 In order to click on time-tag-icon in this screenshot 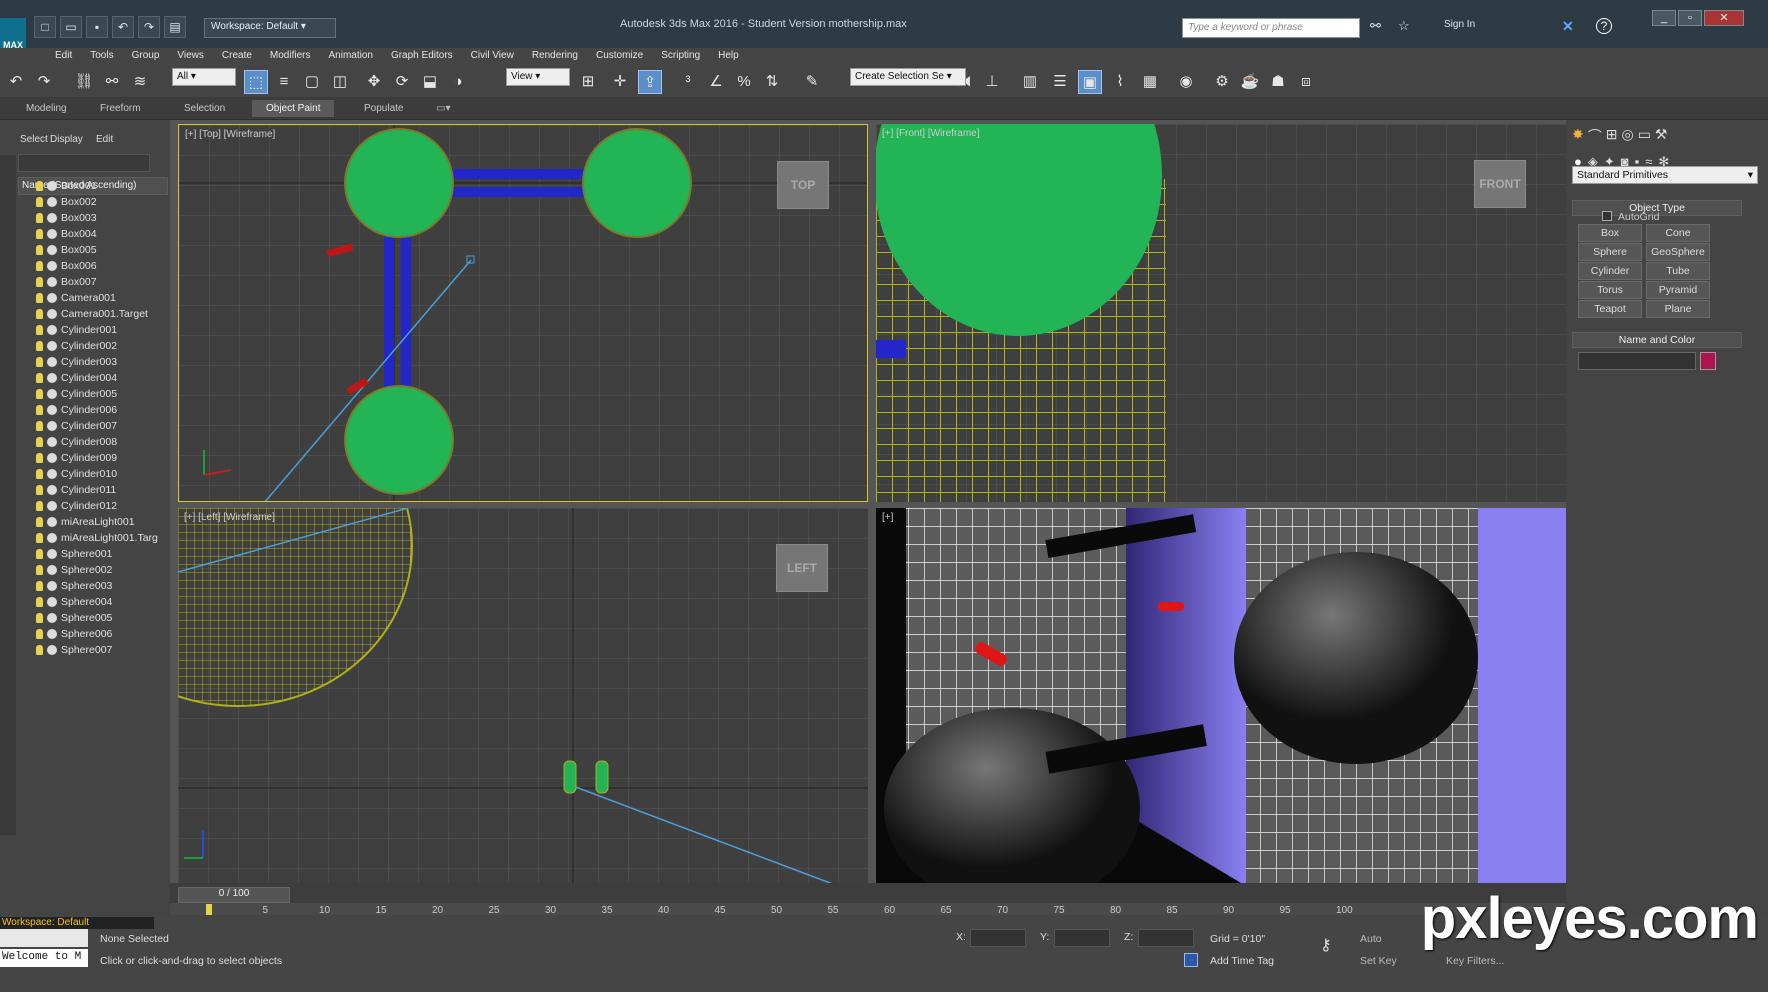, I will do `click(1191, 960)`.